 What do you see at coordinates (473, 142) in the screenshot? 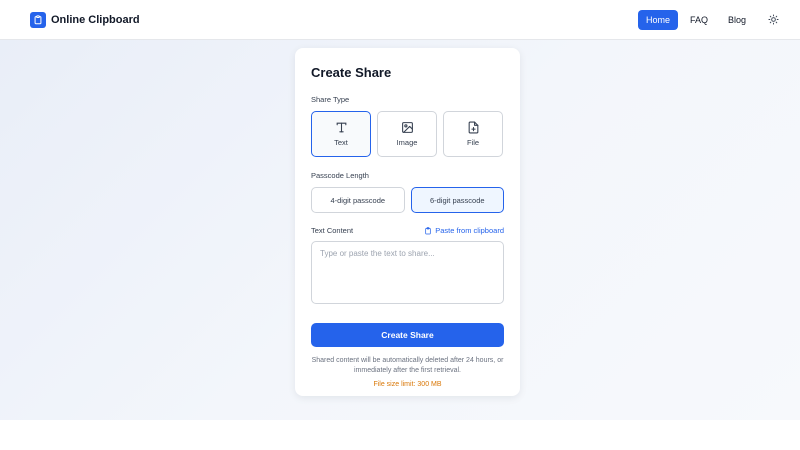
I see `share-type-file-label: File` at bounding box center [473, 142].